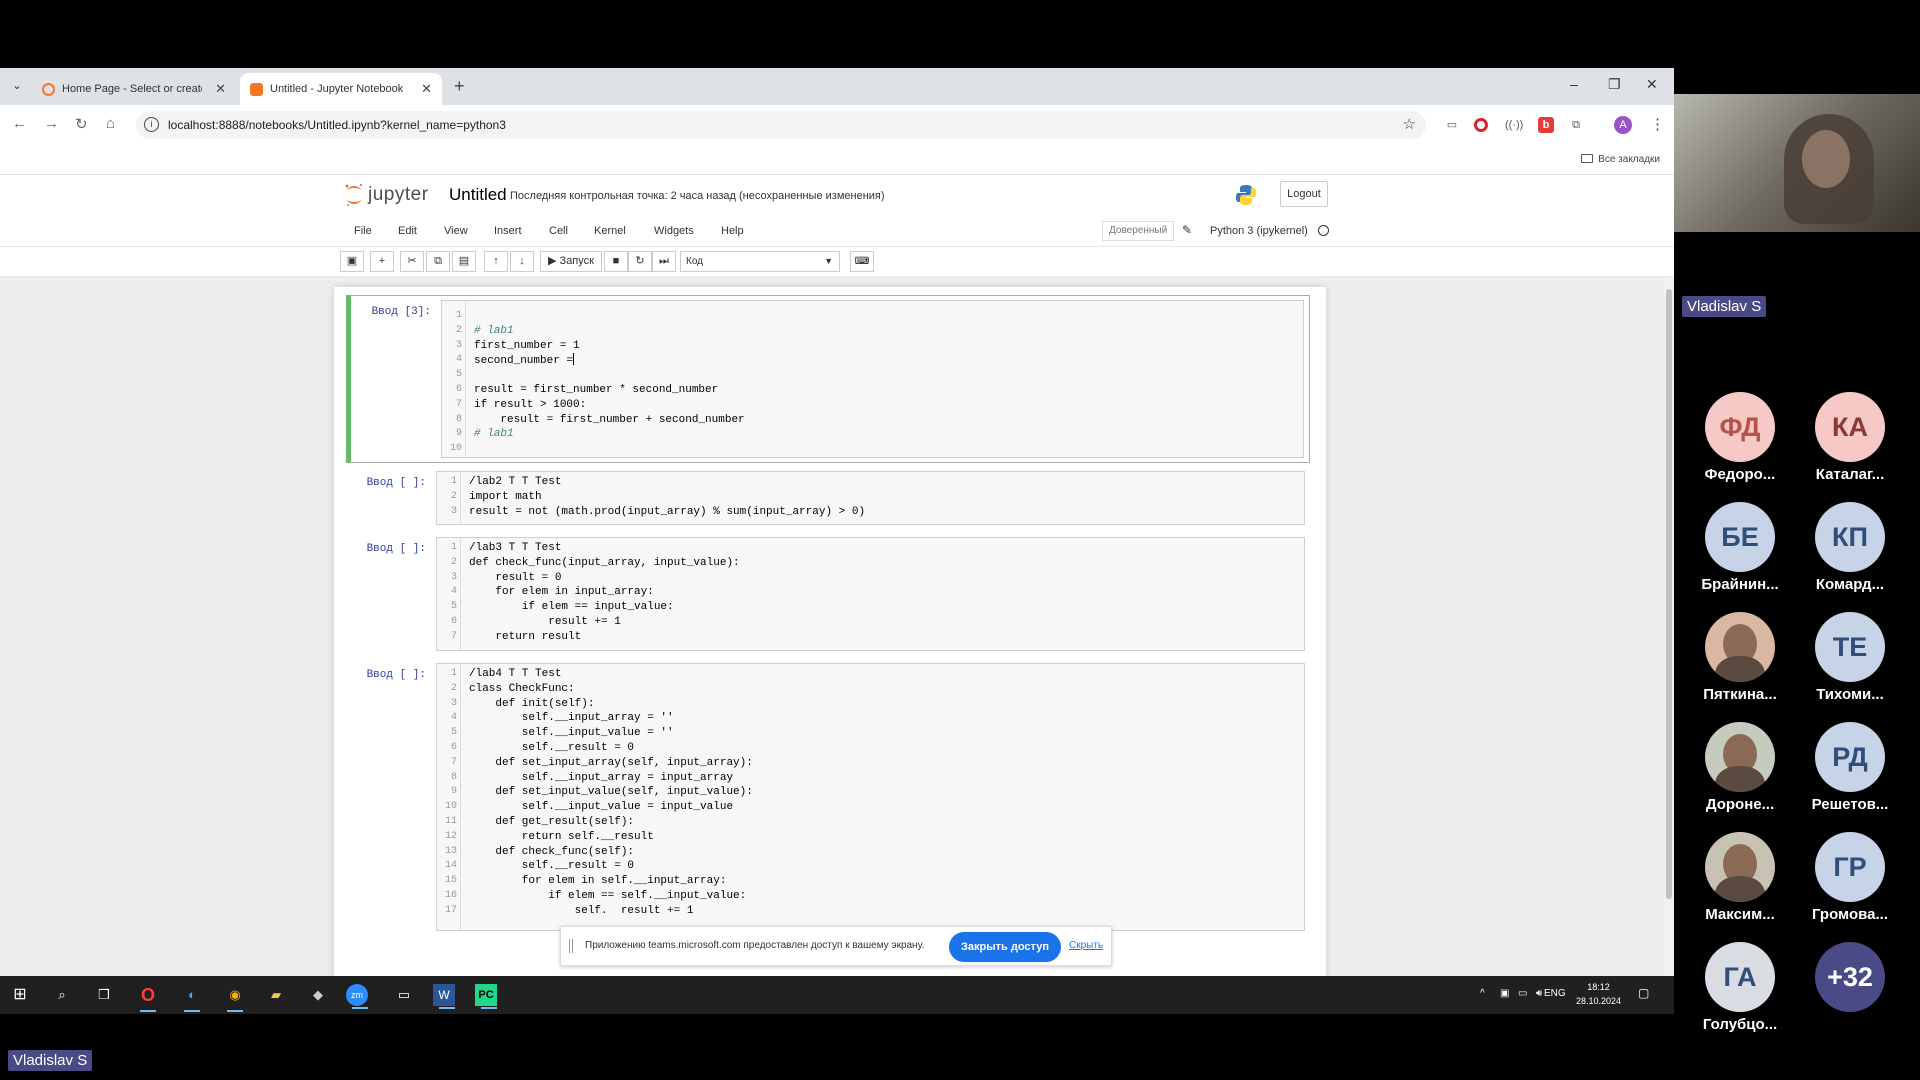  What do you see at coordinates (870, 748) in the screenshot?
I see `code-line: 6 self.__result = 0` at bounding box center [870, 748].